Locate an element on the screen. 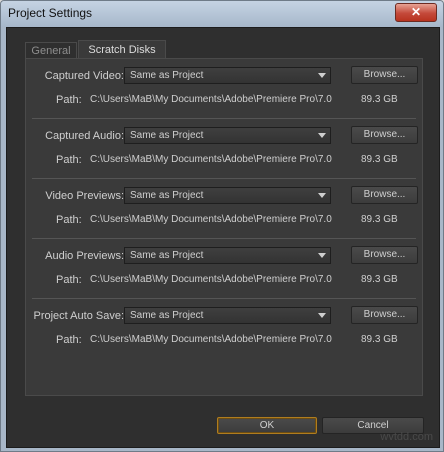 The height and width of the screenshot is (452, 444). project-auto-save-dropdown: Same as Project is located at coordinates (227, 315).